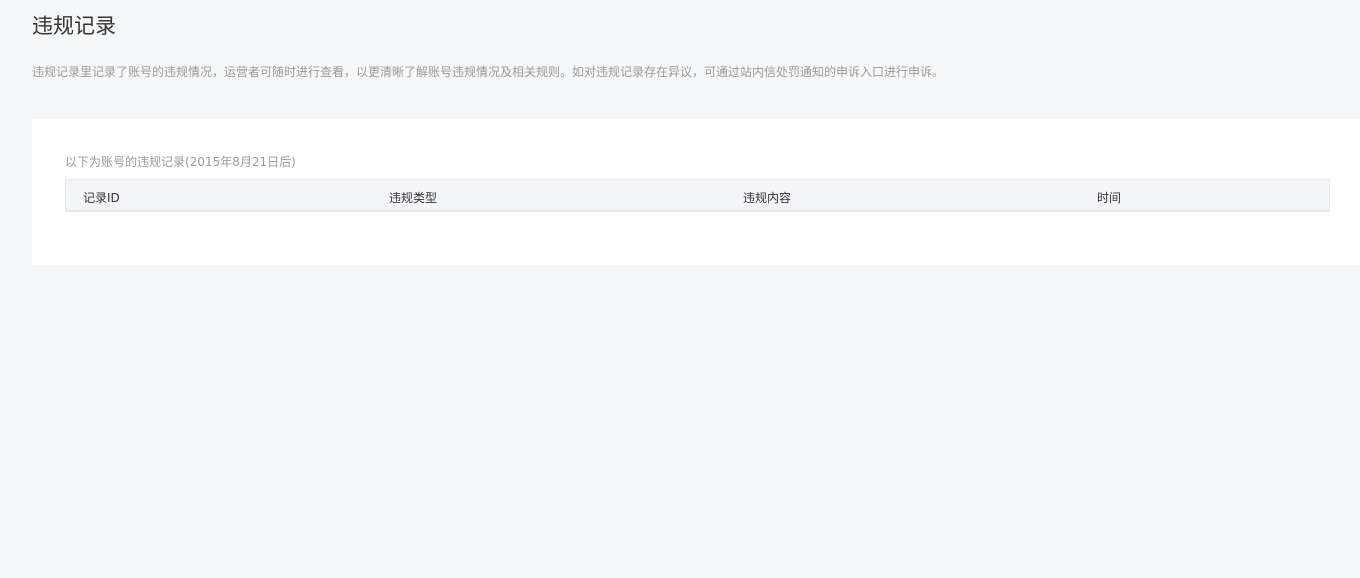 The image size is (1360, 578). Describe the element at coordinates (74, 26) in the screenshot. I see `page-title: 违规记录` at that location.